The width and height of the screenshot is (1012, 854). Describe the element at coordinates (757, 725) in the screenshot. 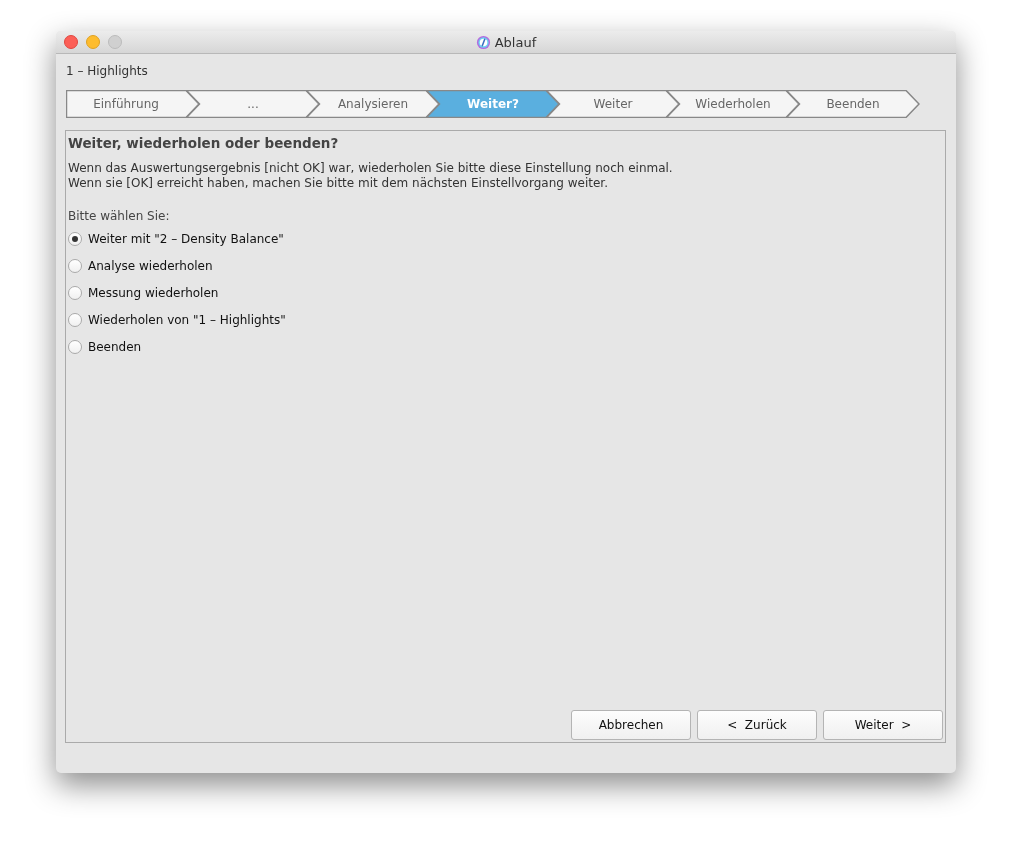

I see `dialog-button: < Zurück` at that location.